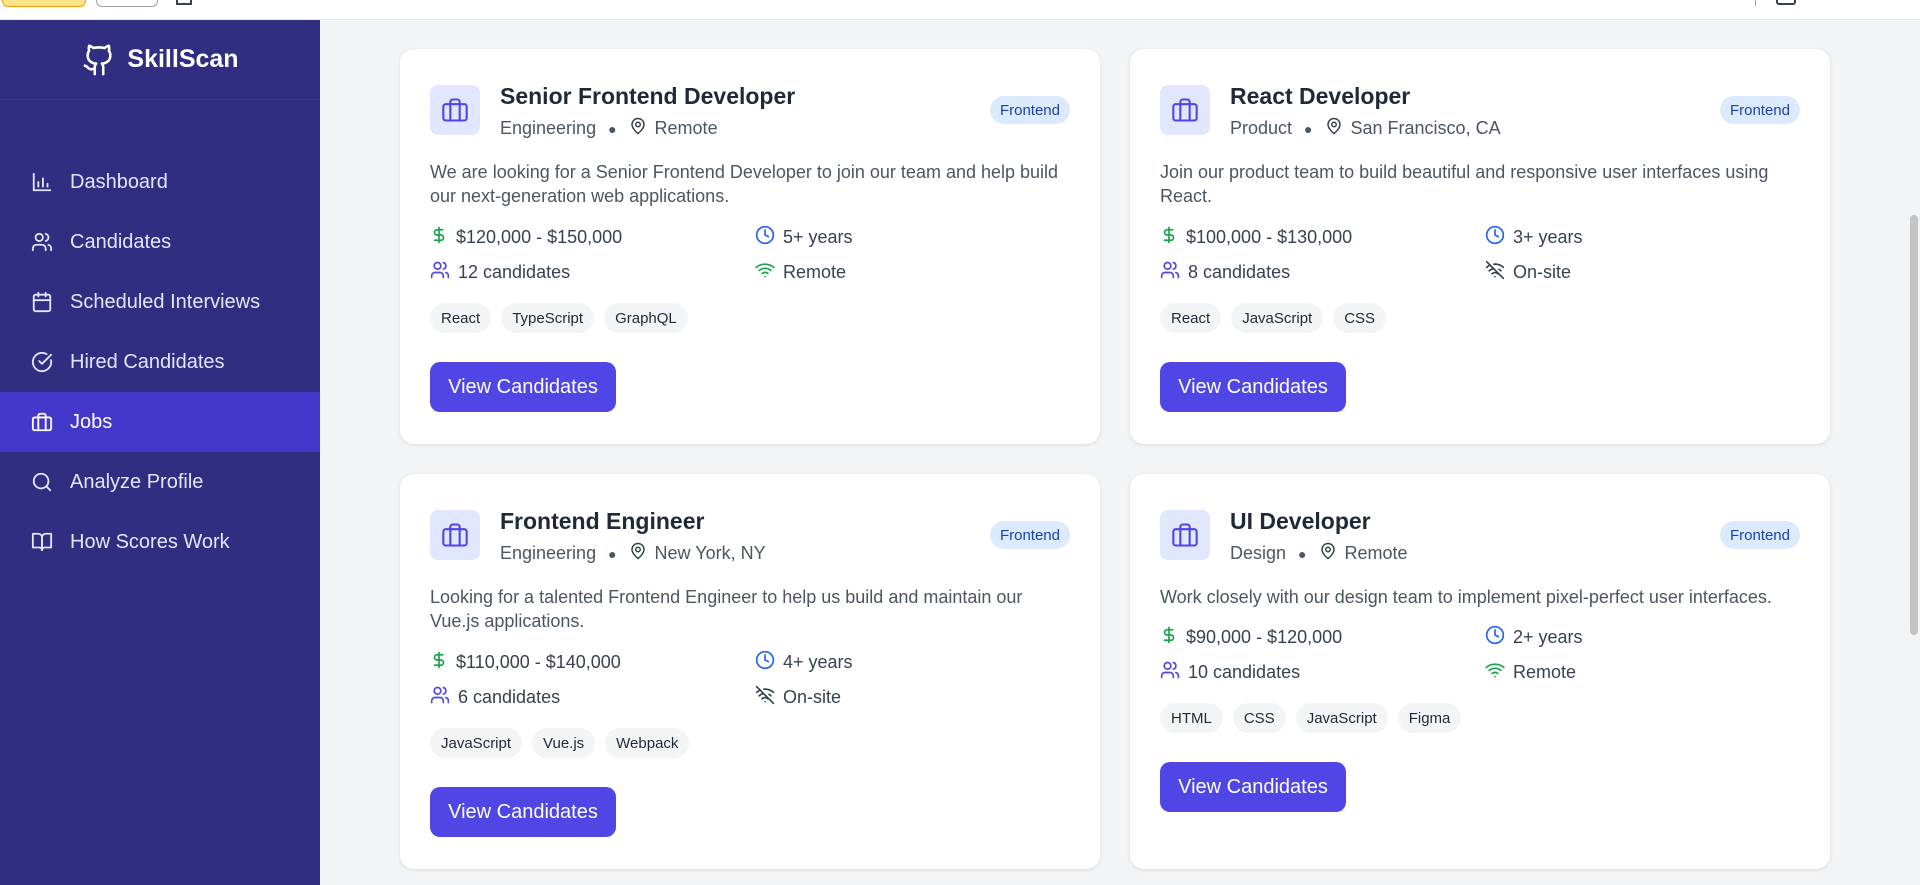  Describe the element at coordinates (1239, 272) in the screenshot. I see `candidate-count: 8 candidates` at that location.